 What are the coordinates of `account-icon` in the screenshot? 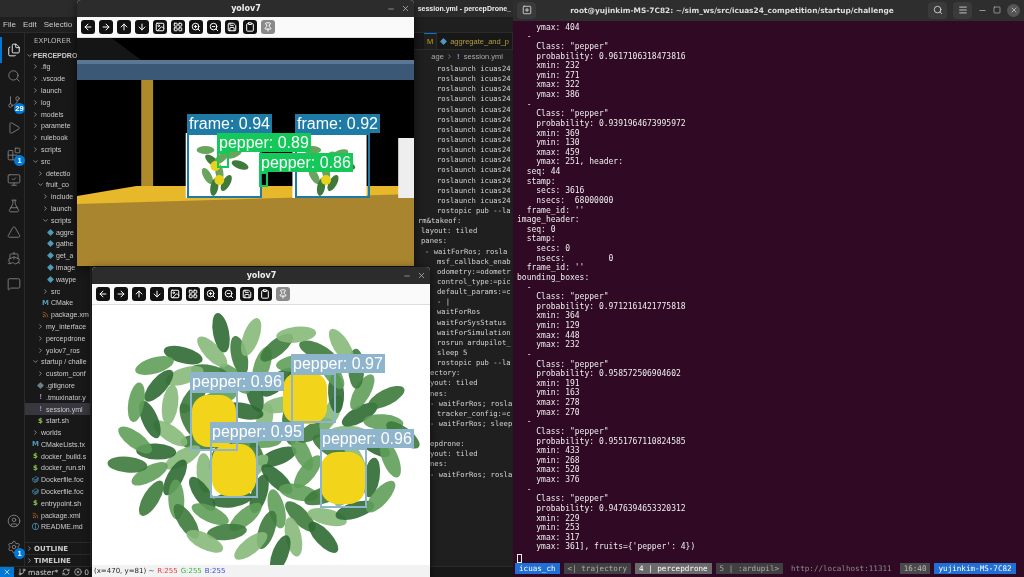 It's located at (13, 521).